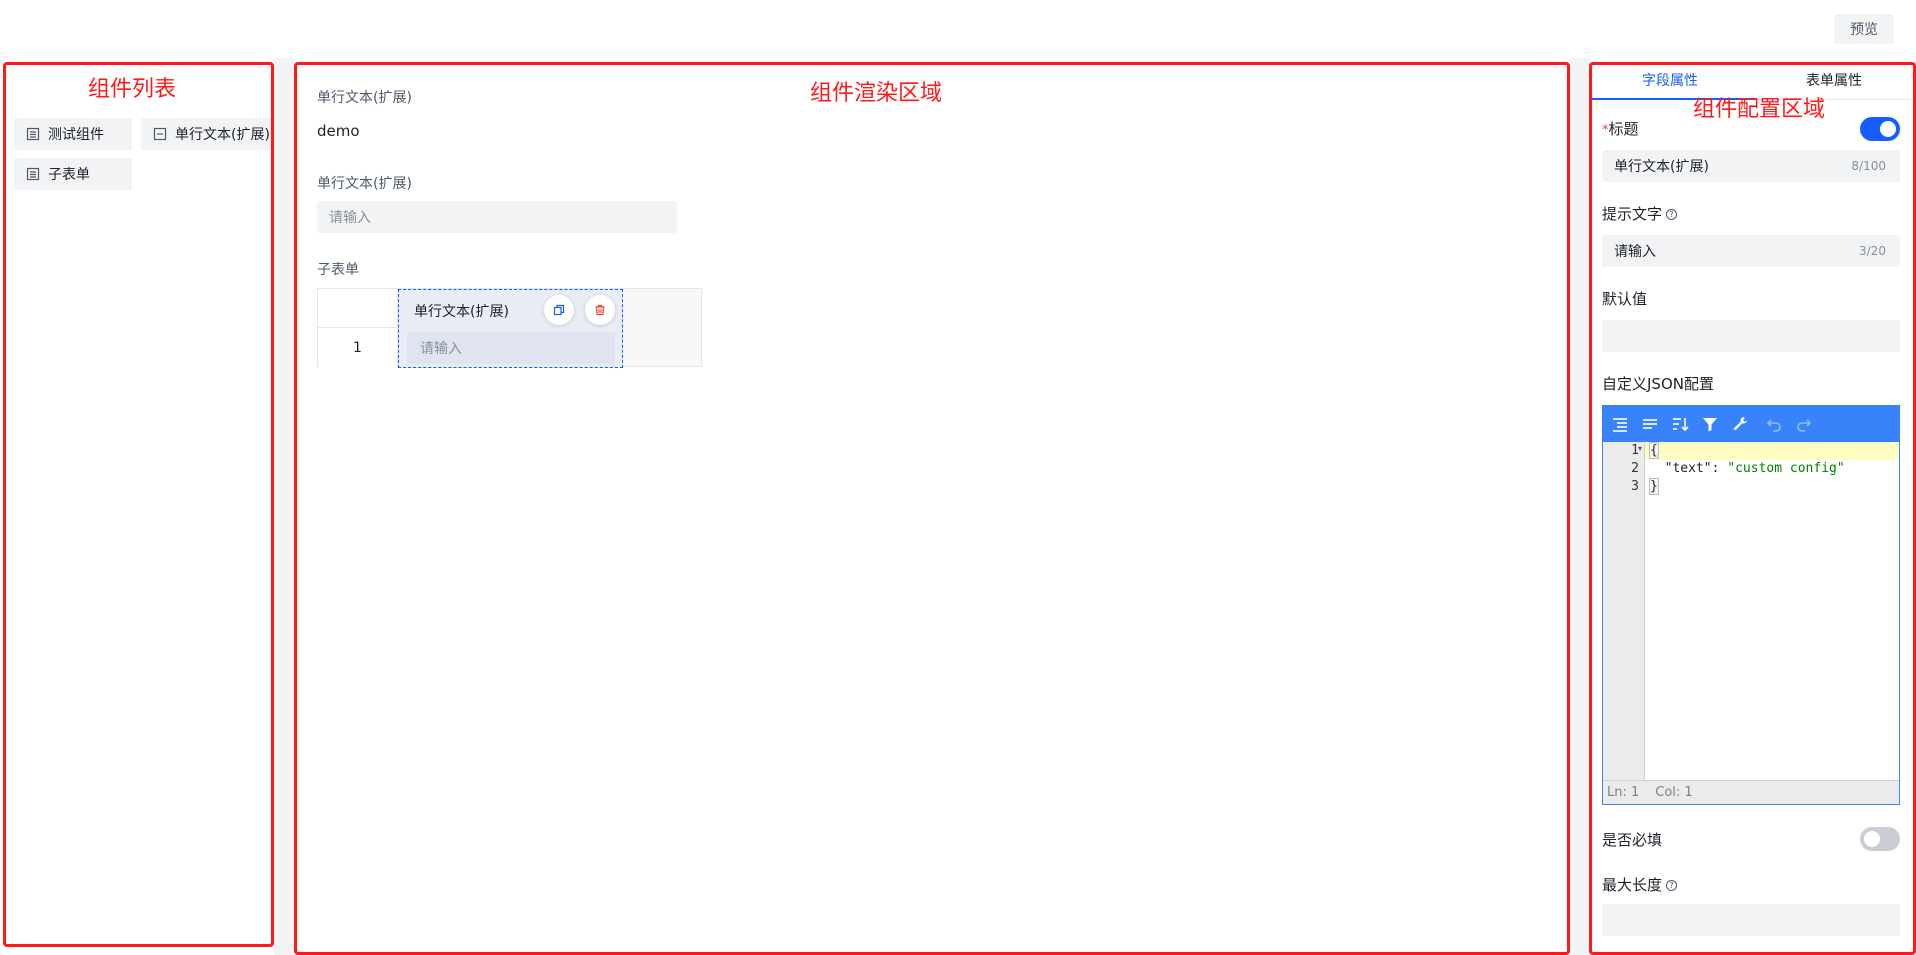 Image resolution: width=1916 pixels, height=955 pixels. Describe the element at coordinates (1772, 451) in the screenshot. I see `active-line-highlight` at that location.